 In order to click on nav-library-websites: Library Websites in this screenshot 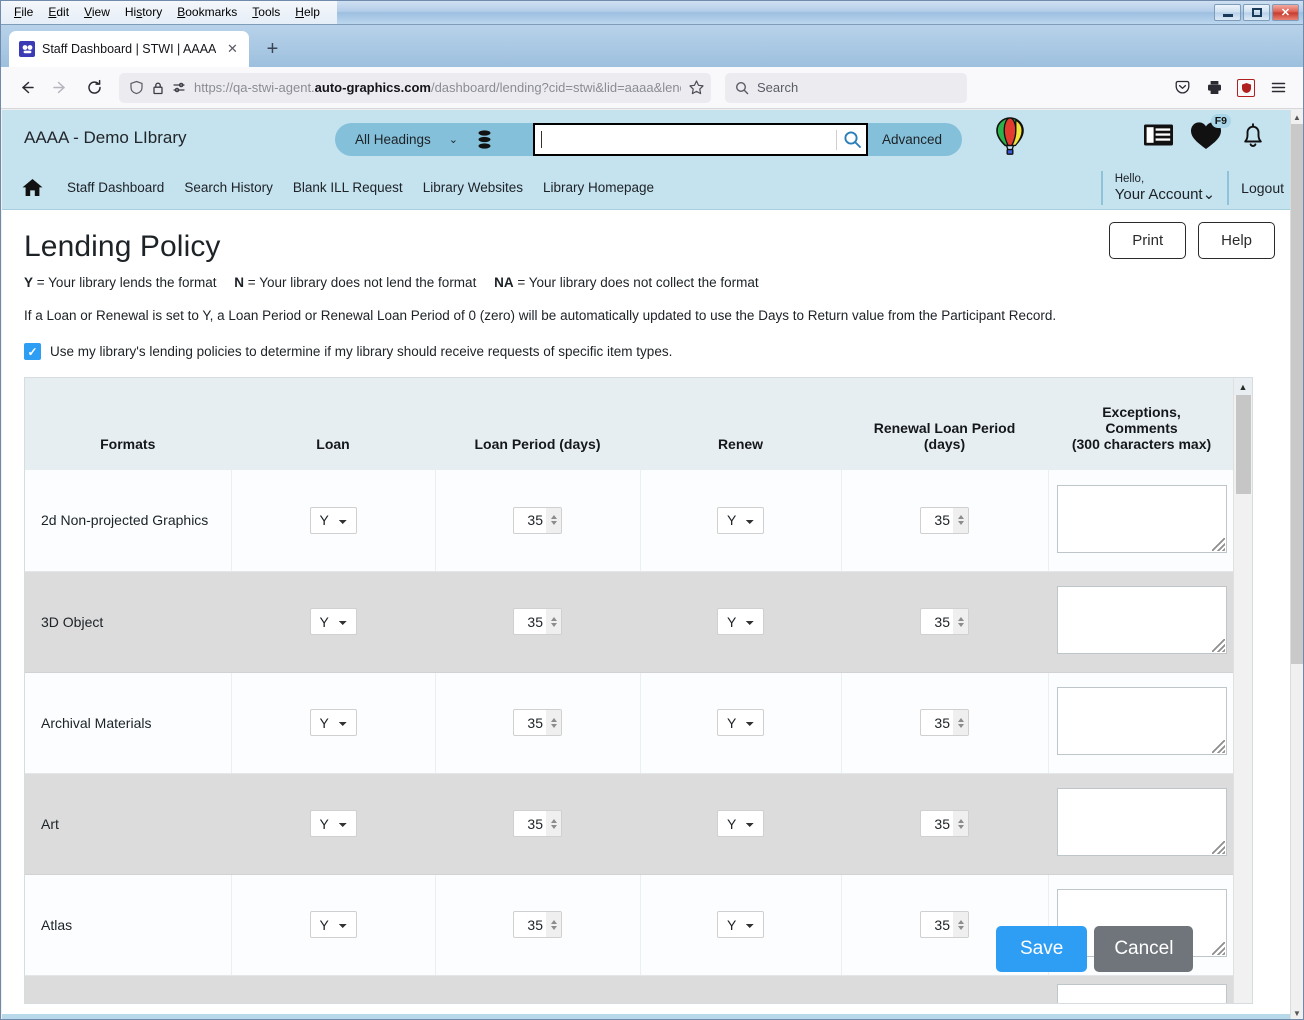, I will do `click(473, 187)`.